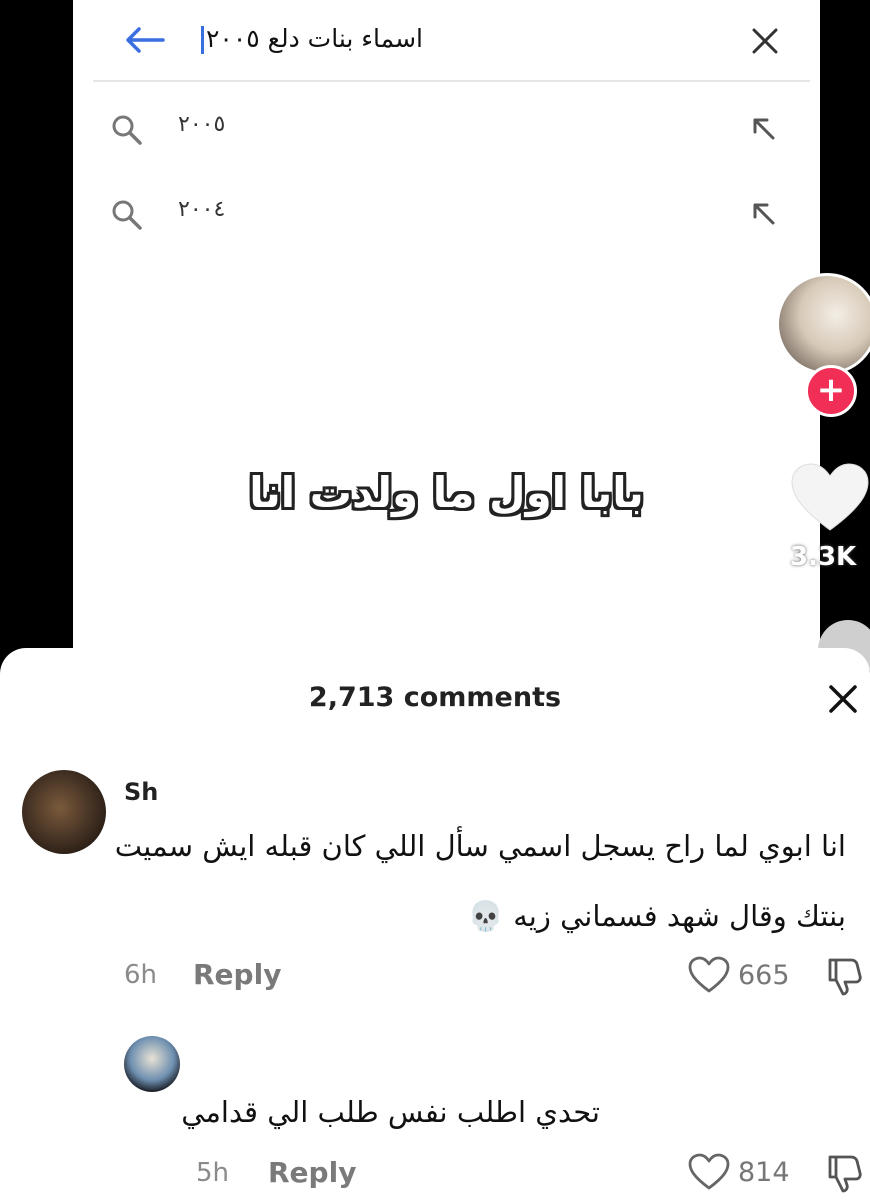 Image resolution: width=870 pixels, height=1200 pixels. I want to click on search-suggestion: ٢٠٠٥, so click(446, 130).